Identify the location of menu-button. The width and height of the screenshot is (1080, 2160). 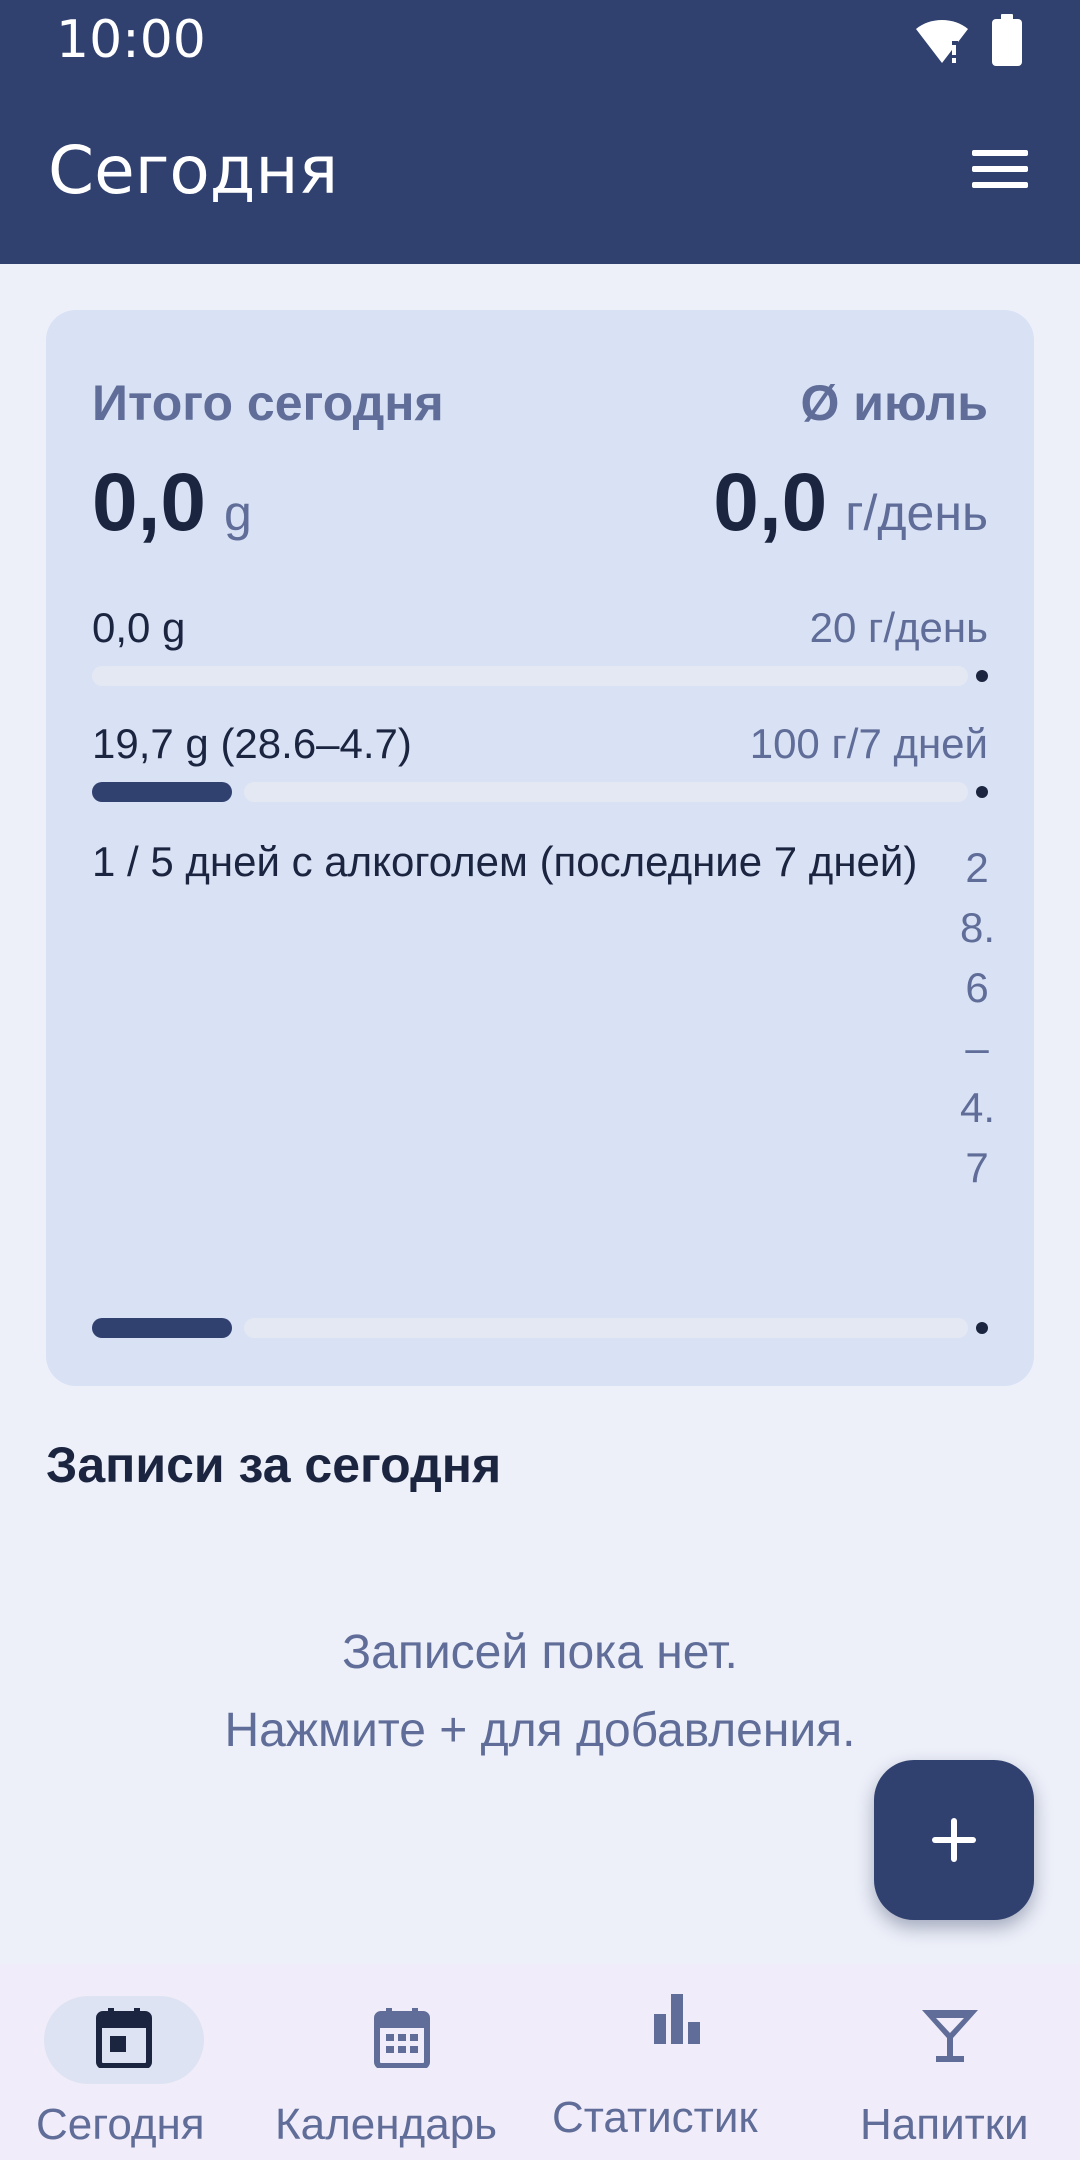
(1000, 172).